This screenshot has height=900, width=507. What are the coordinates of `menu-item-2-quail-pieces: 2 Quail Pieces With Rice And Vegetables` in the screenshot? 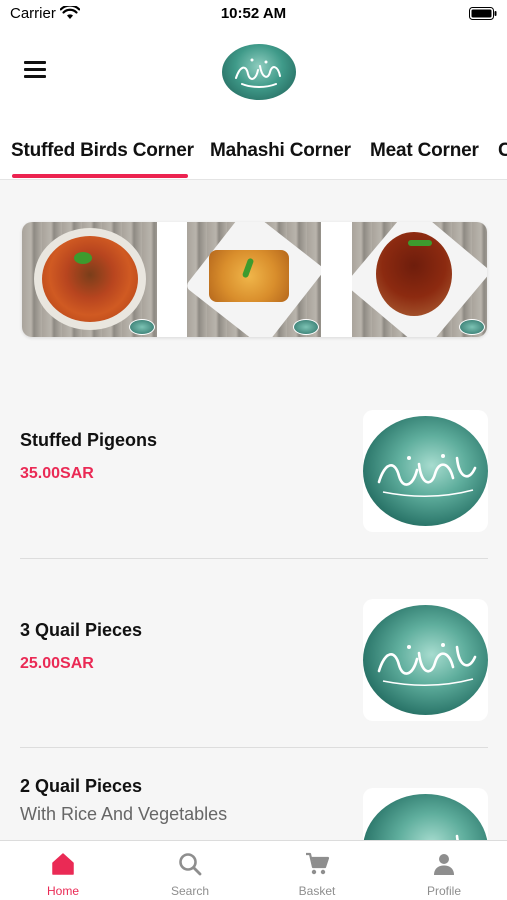 It's located at (253, 800).